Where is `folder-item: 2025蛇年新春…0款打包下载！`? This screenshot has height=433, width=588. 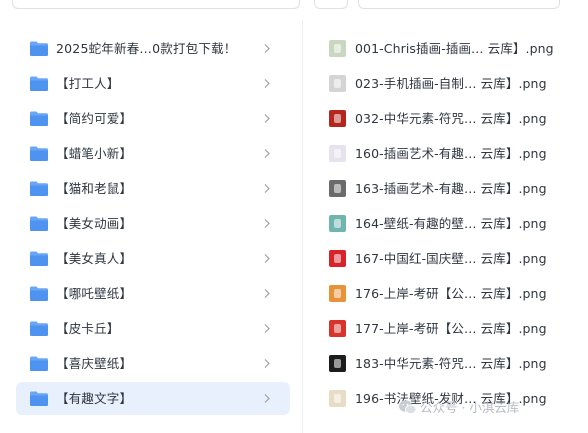 folder-item: 2025蛇年新春…0款打包下载！ is located at coordinates (153, 48).